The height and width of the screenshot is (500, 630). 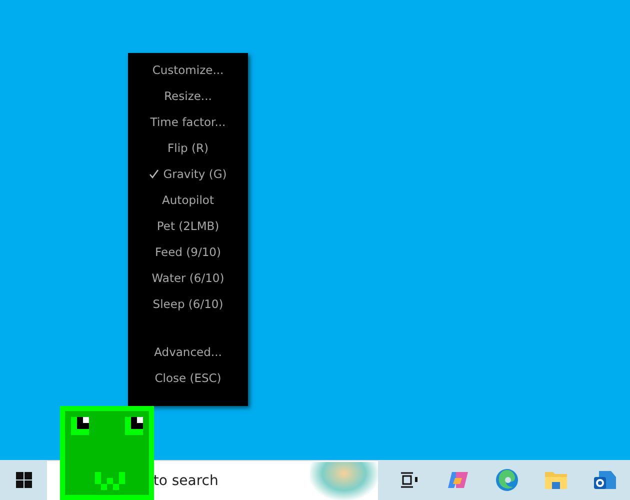 I want to click on search-field: to search, so click(x=264, y=480).